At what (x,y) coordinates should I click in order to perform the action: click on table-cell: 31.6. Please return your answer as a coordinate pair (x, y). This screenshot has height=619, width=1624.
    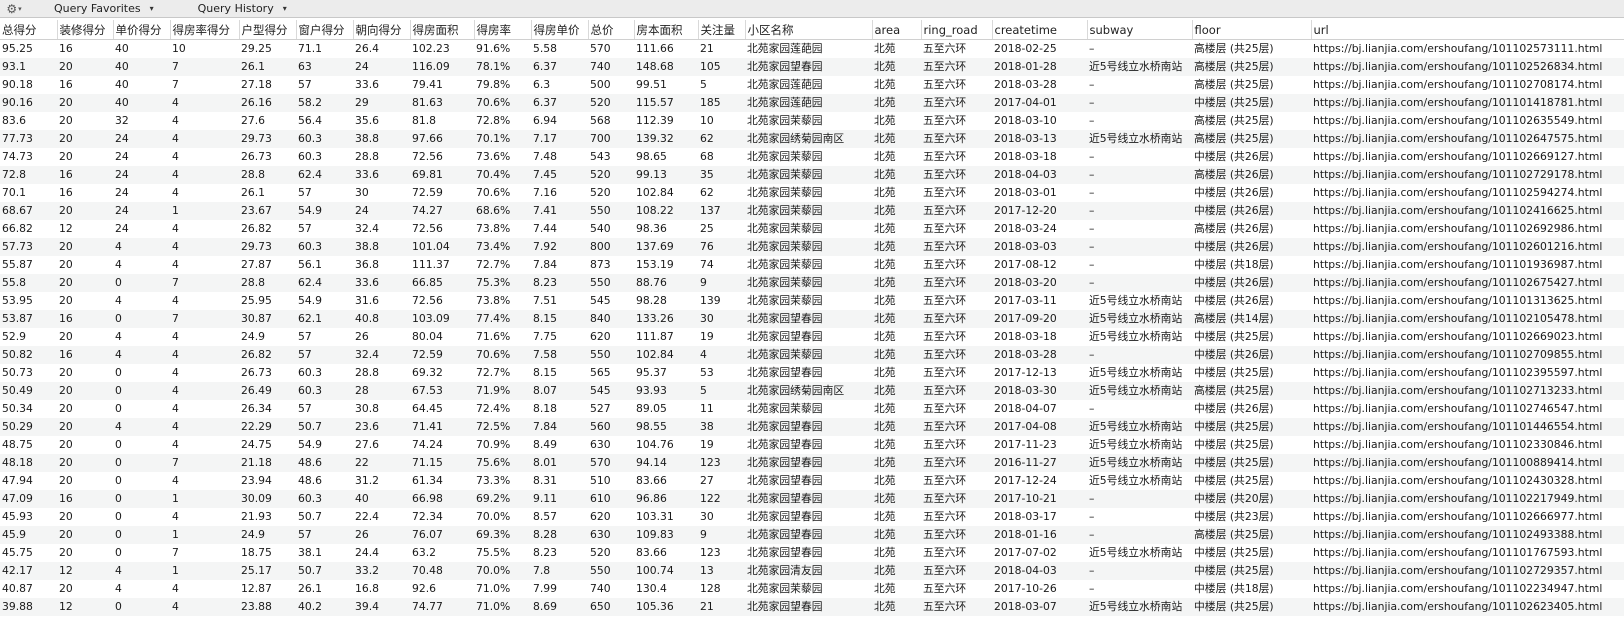
    Looking at the image, I should click on (381, 301).